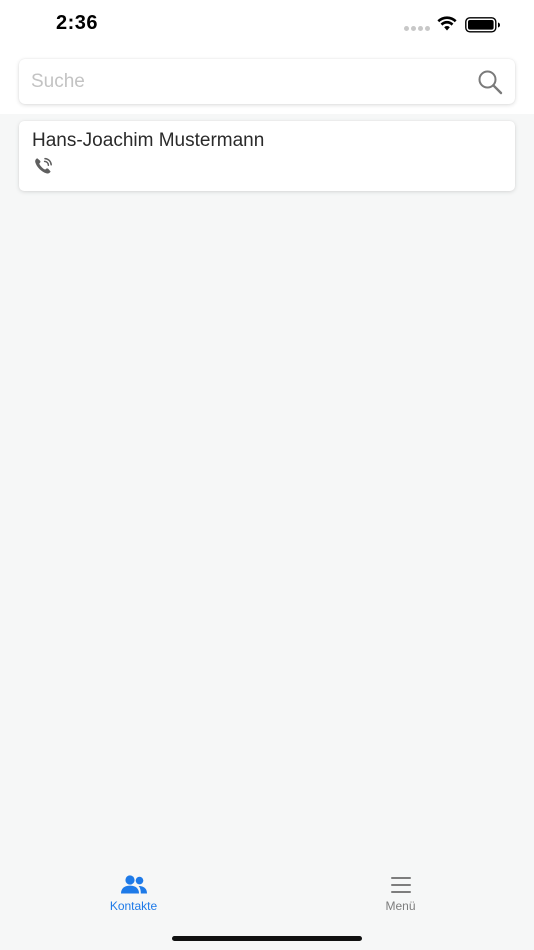 The width and height of the screenshot is (534, 950). I want to click on hamburger-menu-icon, so click(400, 885).